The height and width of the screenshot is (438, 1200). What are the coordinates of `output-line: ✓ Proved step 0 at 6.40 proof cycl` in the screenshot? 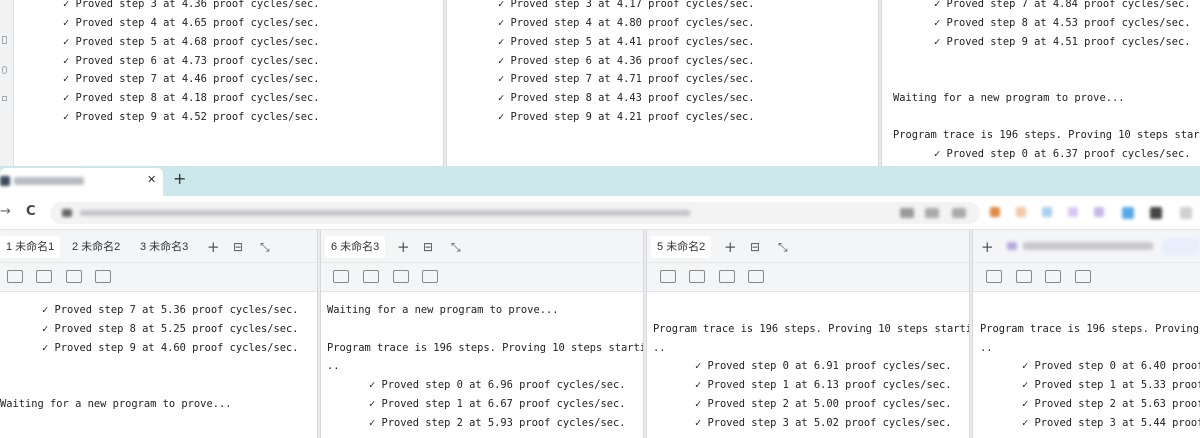 It's located at (1111, 366).